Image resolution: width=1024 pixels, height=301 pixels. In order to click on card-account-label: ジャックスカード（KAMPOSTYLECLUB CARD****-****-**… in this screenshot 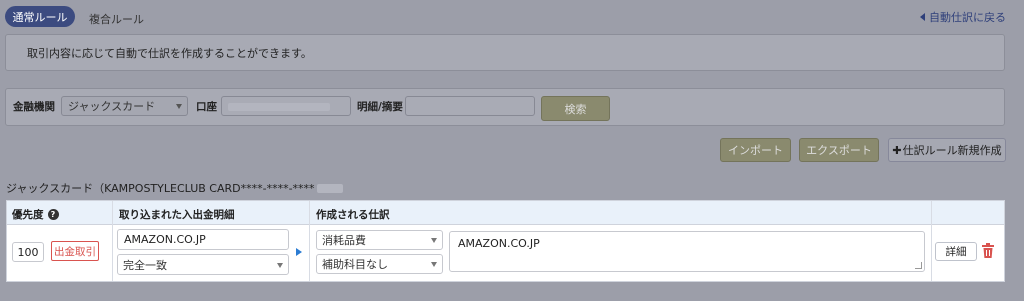, I will do `click(174, 188)`.